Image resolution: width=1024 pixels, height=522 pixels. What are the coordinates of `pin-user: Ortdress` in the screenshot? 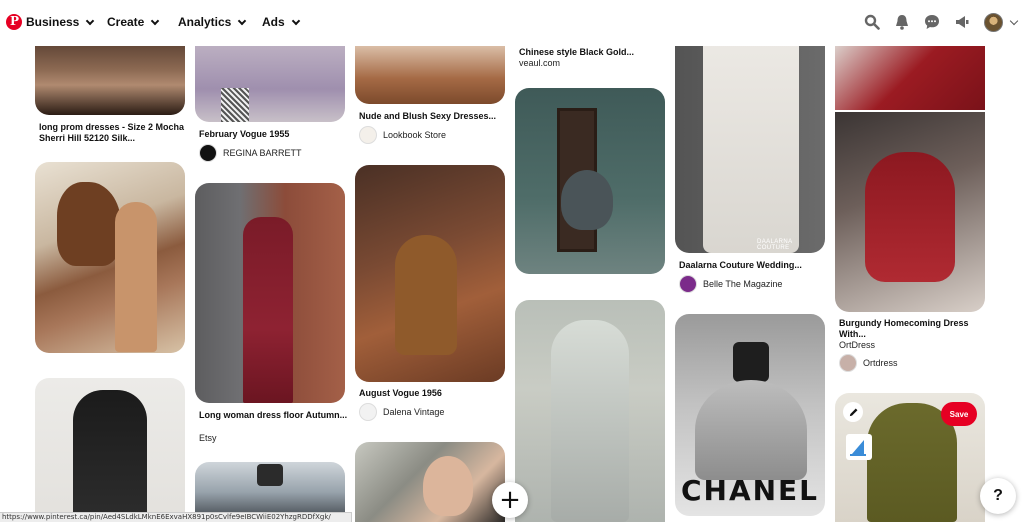 It's located at (868, 363).